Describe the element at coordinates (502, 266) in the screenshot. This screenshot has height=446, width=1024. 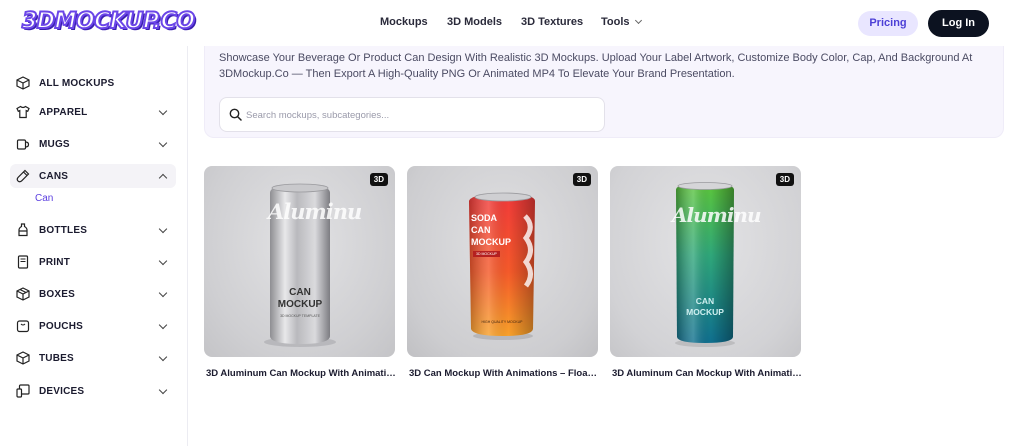
I see `soda-can-image` at that location.